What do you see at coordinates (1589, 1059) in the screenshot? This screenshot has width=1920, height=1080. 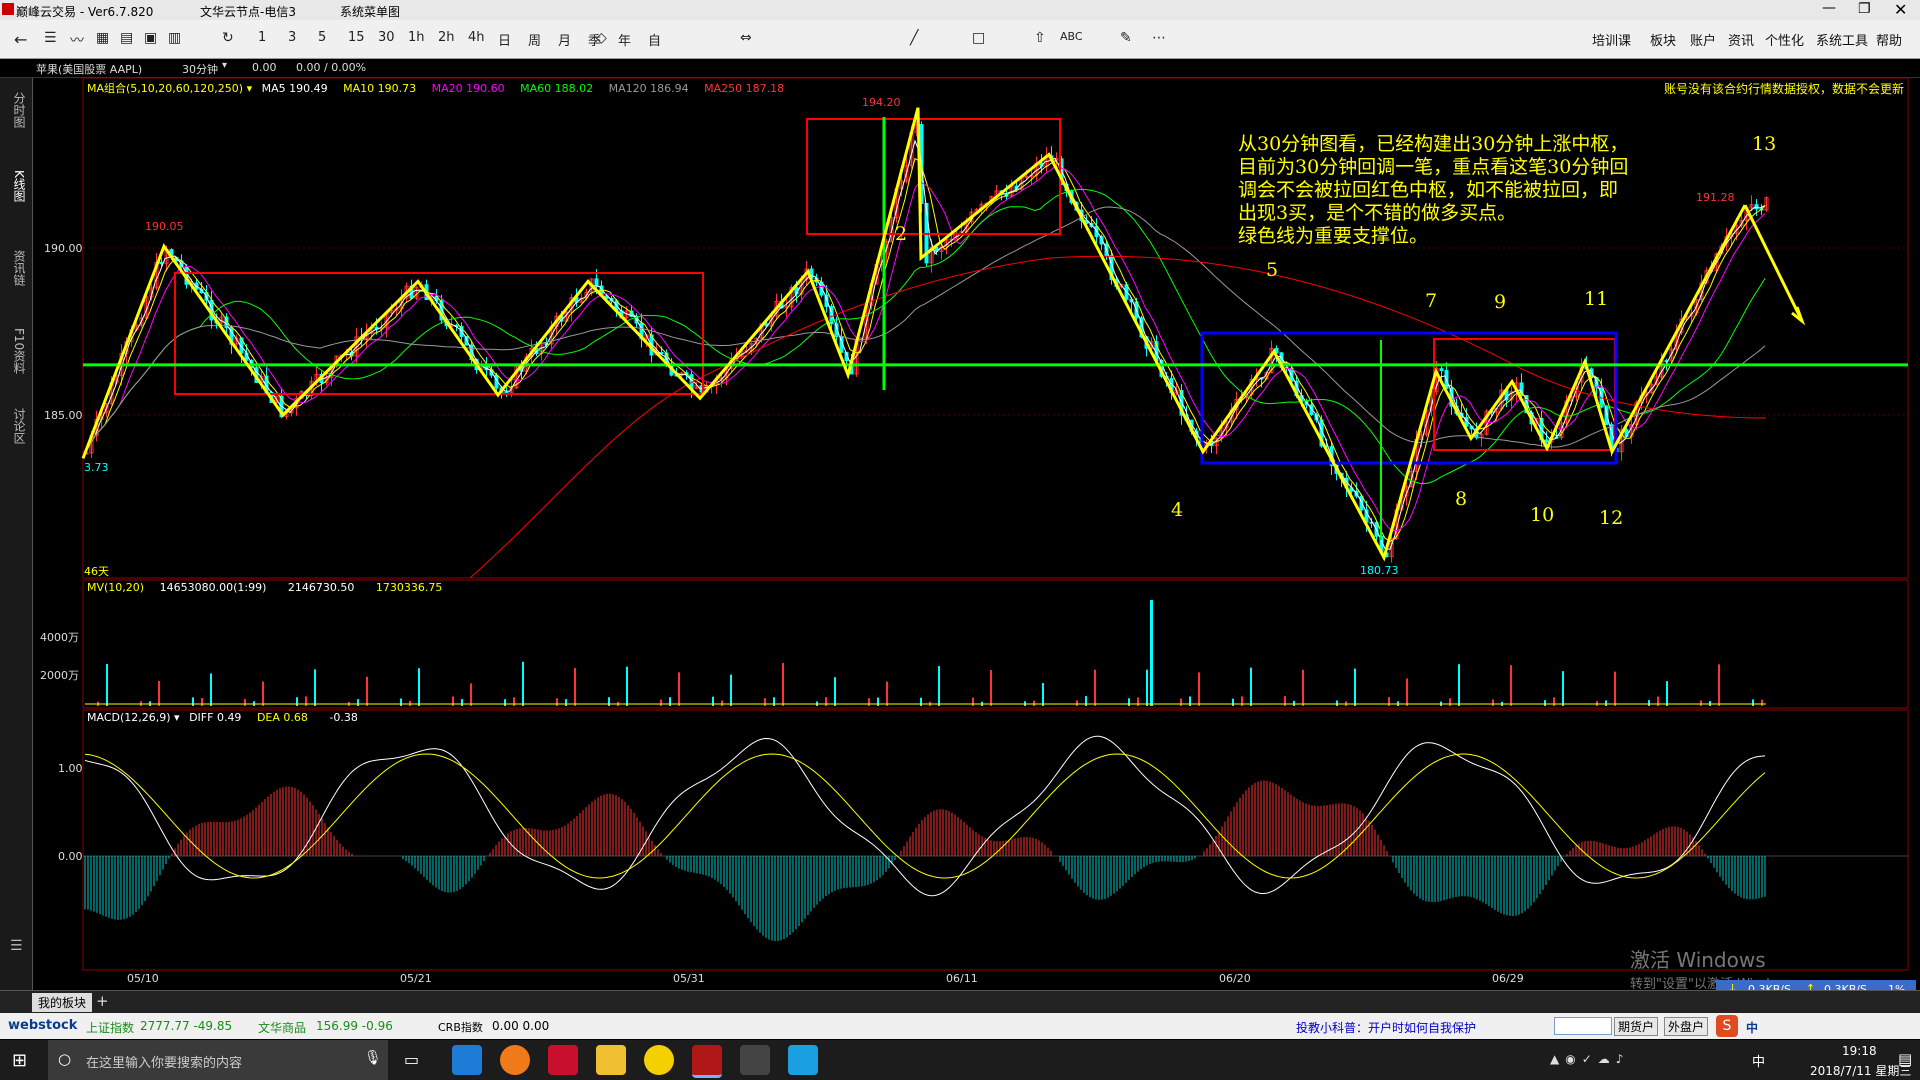 I see `tray-icons: ▲◉✓☁♪` at bounding box center [1589, 1059].